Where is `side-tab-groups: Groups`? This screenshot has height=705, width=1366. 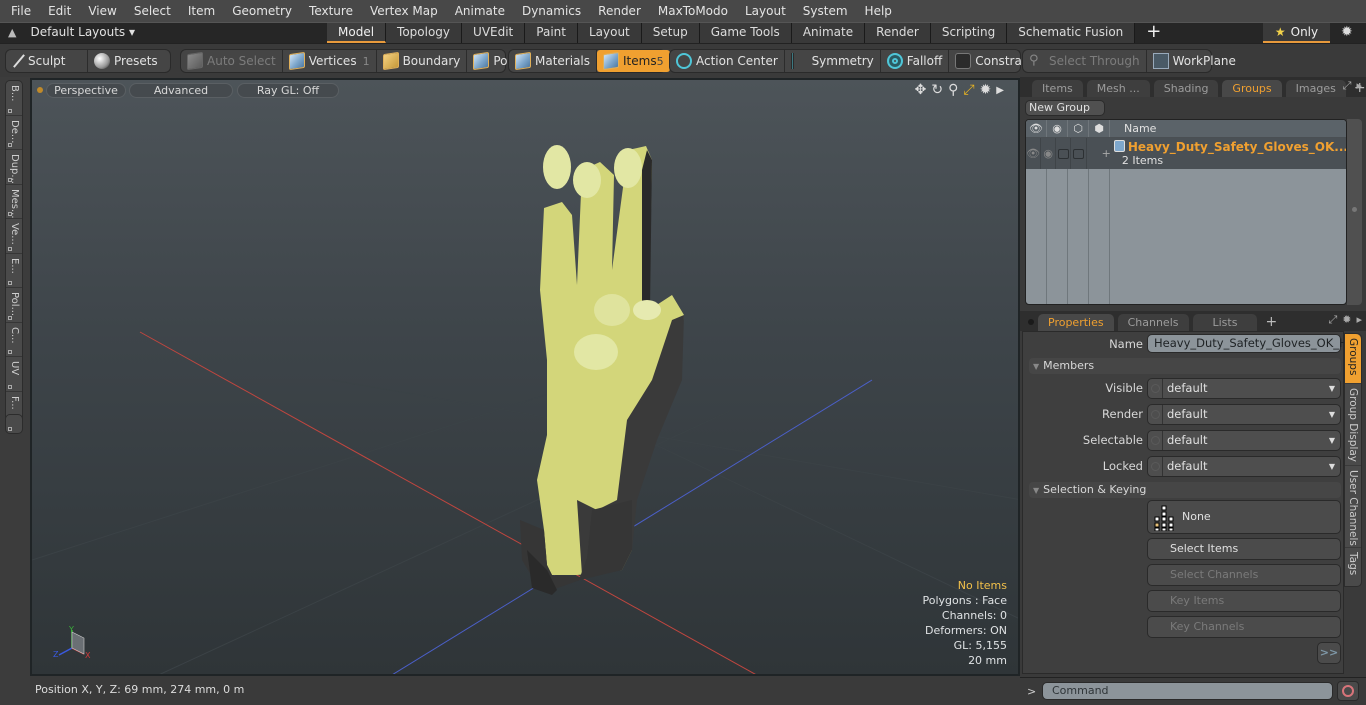
side-tab-groups: Groups is located at coordinates (1353, 359).